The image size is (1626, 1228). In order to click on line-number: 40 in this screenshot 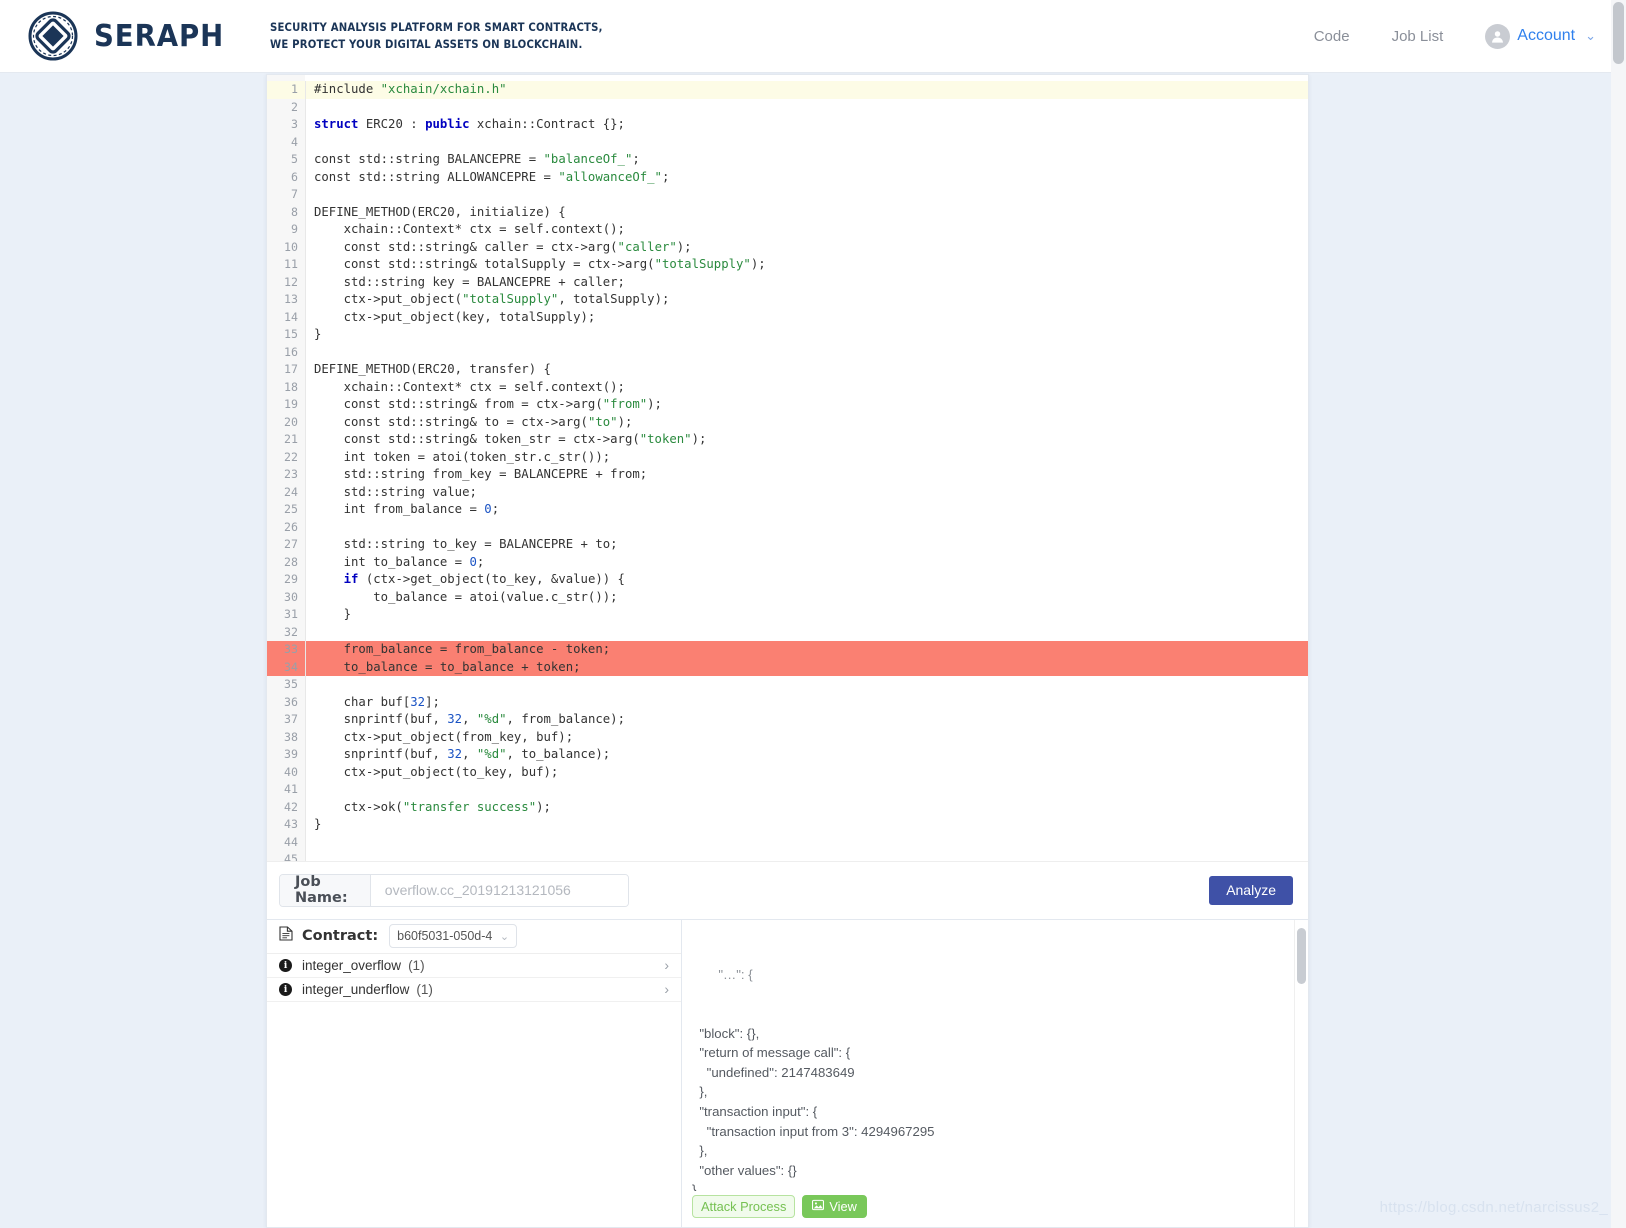, I will do `click(291, 771)`.